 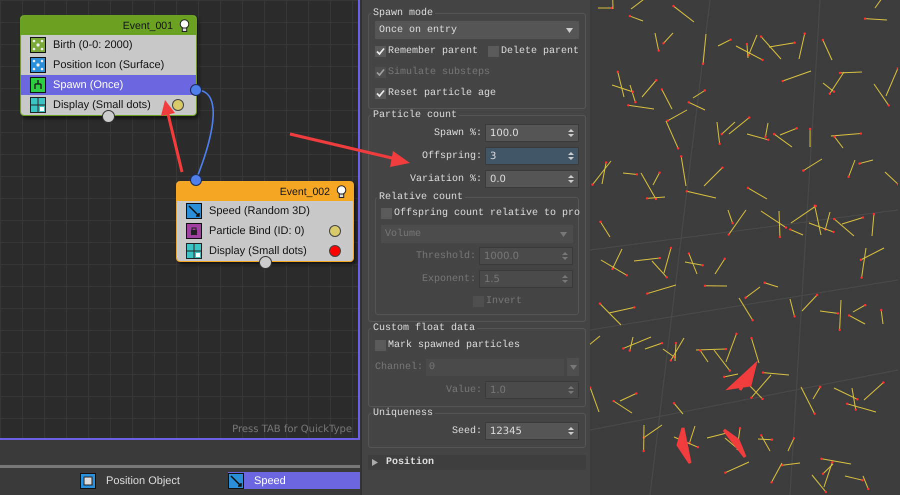 What do you see at coordinates (532, 133) in the screenshot?
I see `spinner-field: 100.0` at bounding box center [532, 133].